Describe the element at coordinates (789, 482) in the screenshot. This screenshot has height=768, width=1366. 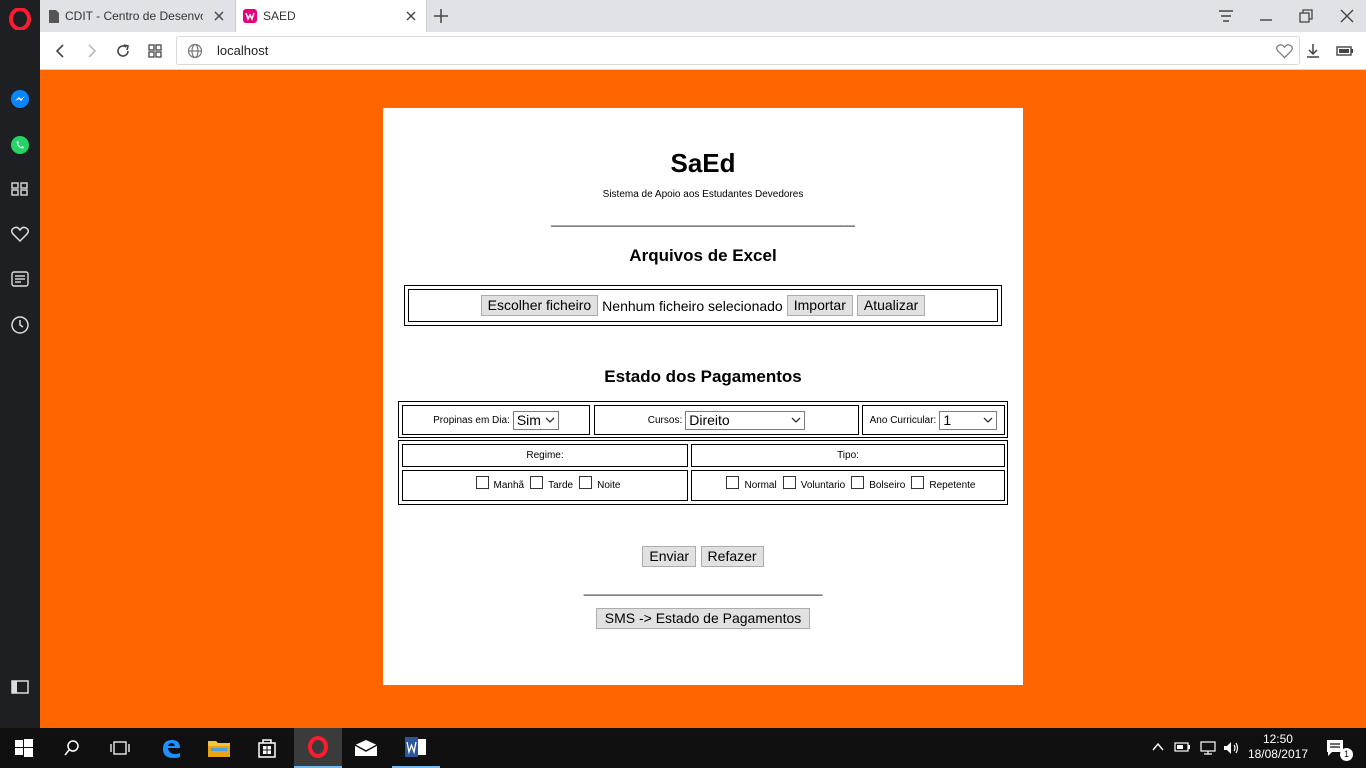
I see `tipo-voluntario-checkbox` at that location.